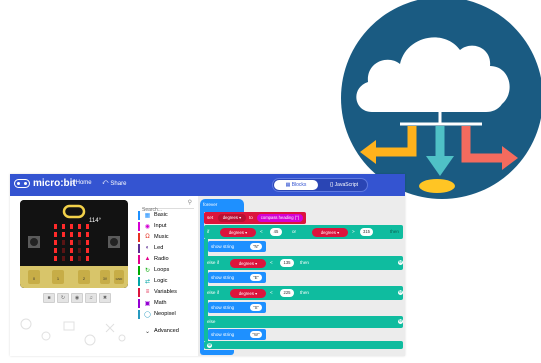 This screenshot has width=541, height=363. Describe the element at coordinates (320, 185) in the screenshot. I see `editor-mode-toggle: ▦ Blocks {} JavaScript` at that location.